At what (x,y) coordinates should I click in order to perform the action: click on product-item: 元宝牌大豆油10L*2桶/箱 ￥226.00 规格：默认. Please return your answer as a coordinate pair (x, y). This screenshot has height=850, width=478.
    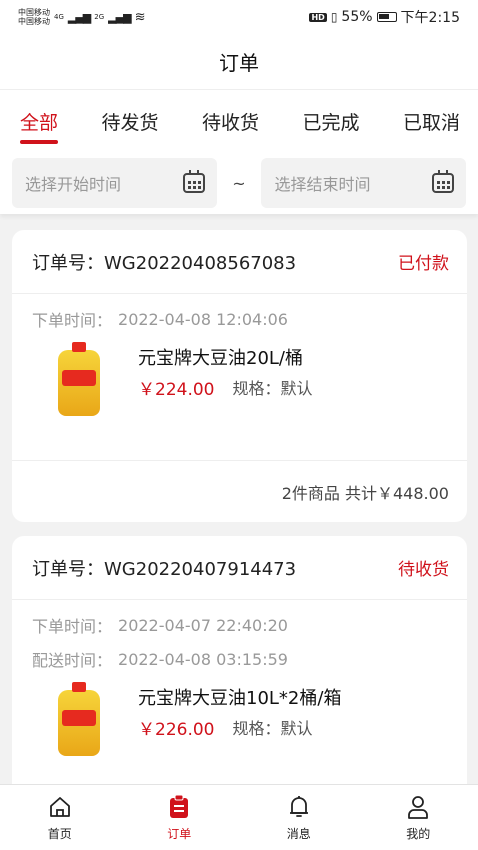
    Looking at the image, I should click on (239, 720).